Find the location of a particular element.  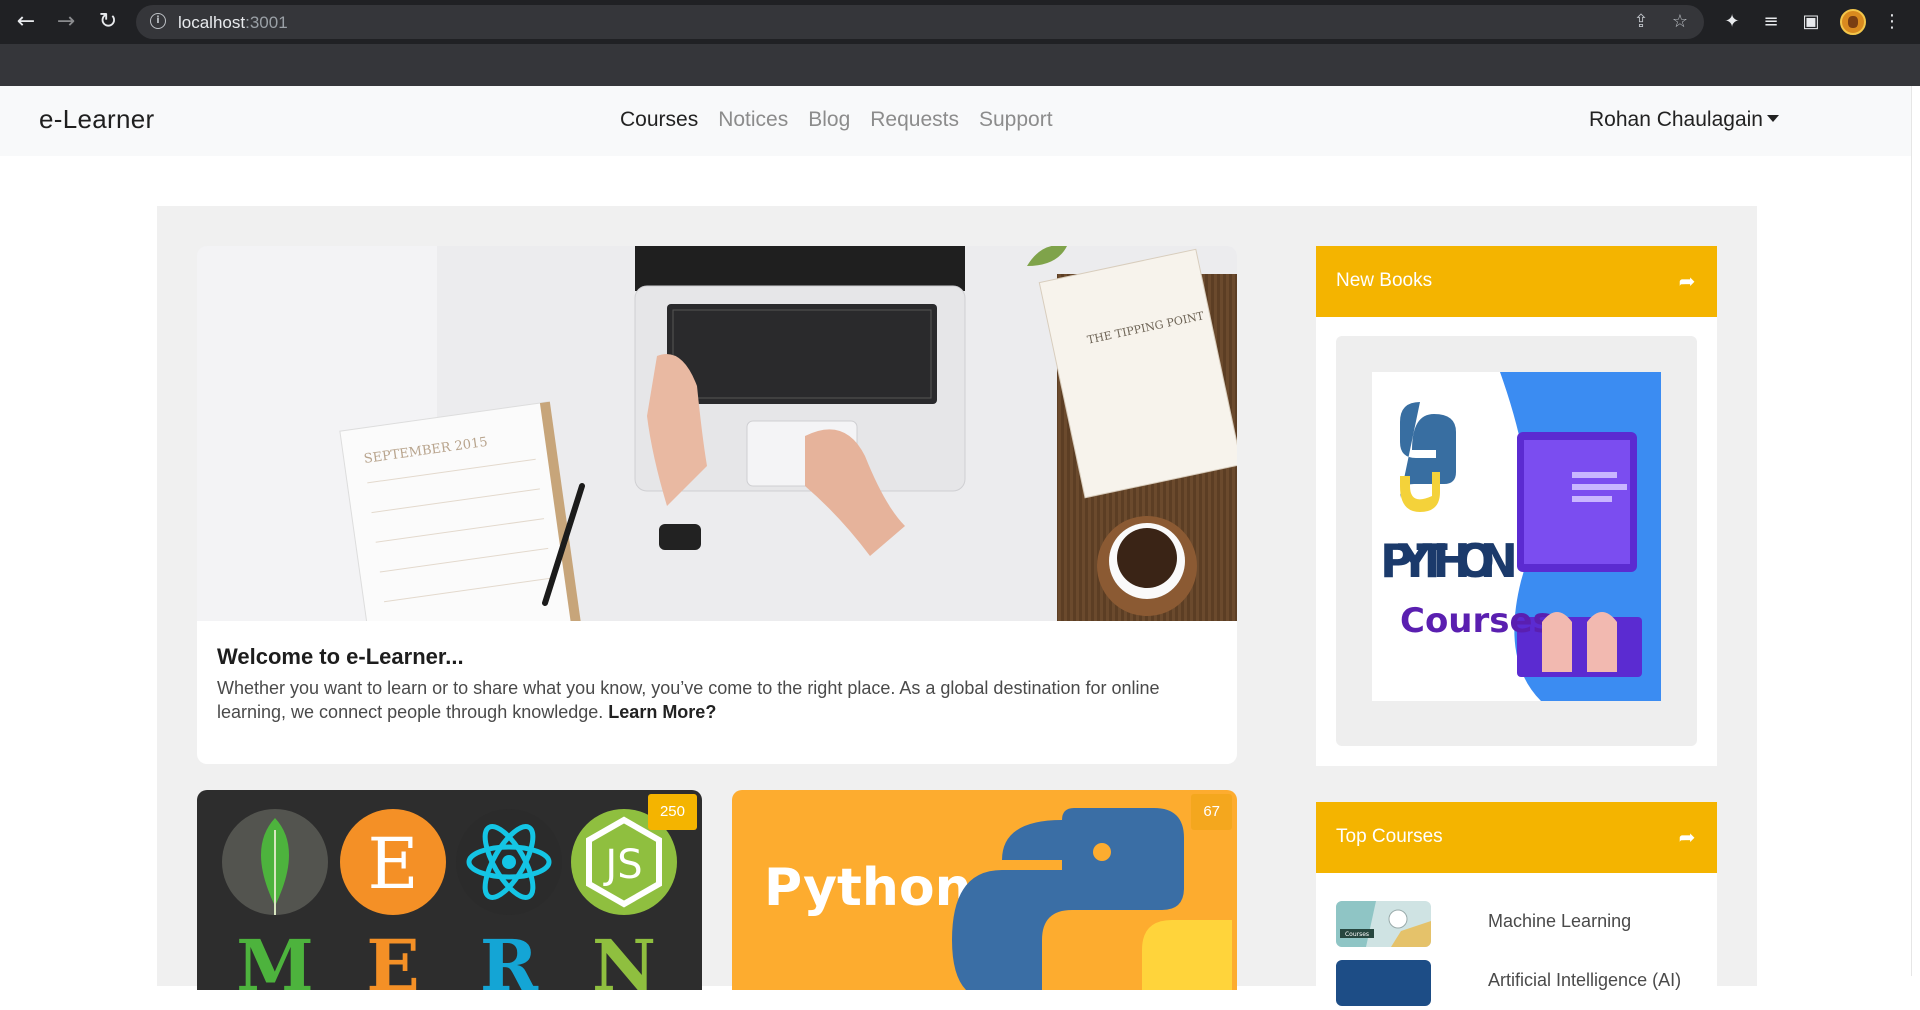

mern-letter-e: E is located at coordinates (392, 957).